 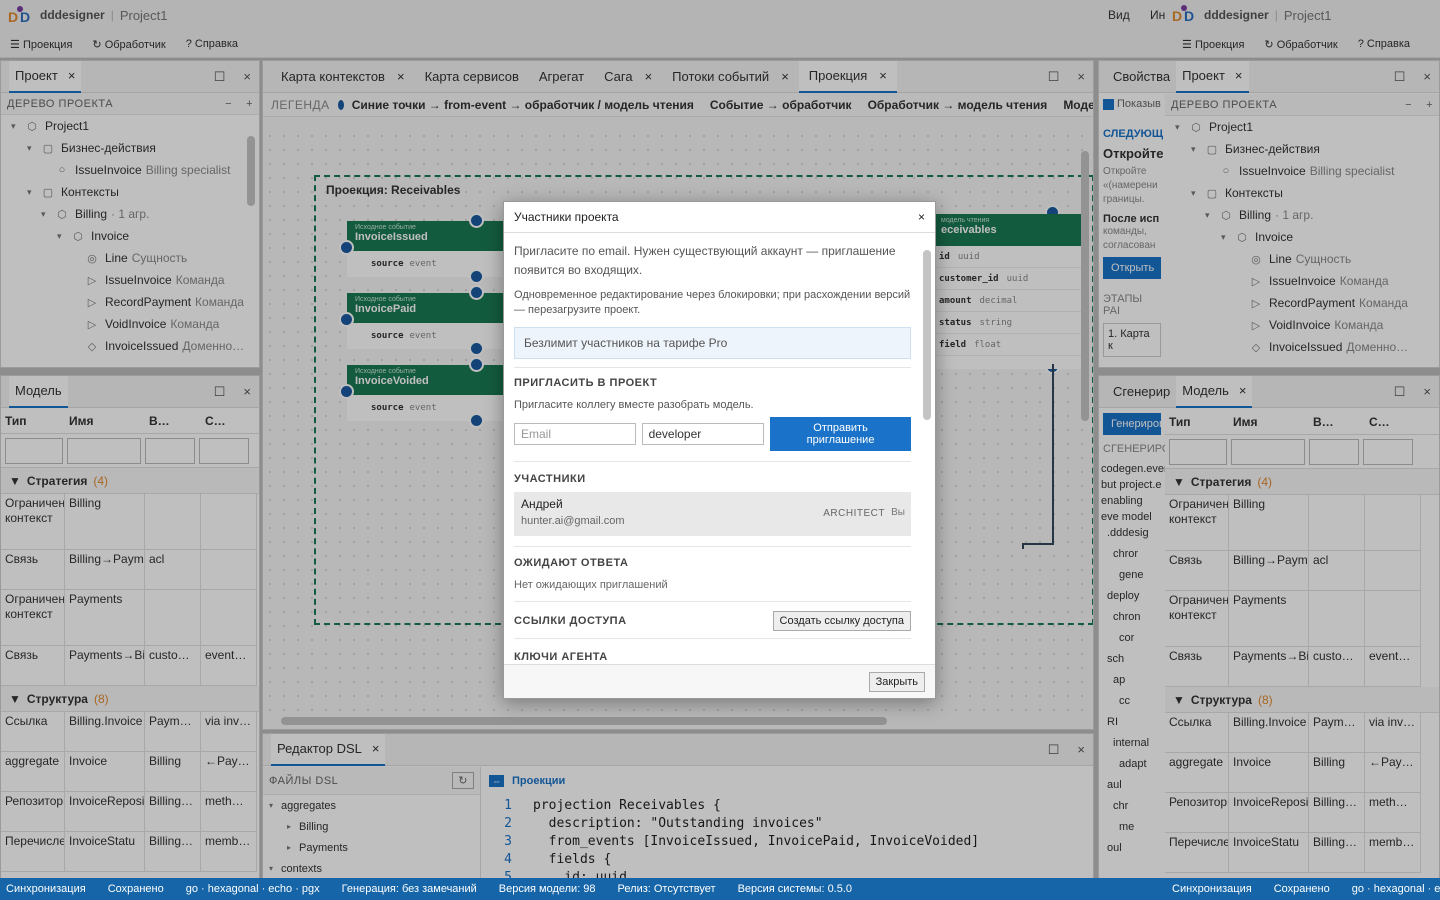 What do you see at coordinates (927, 335) in the screenshot?
I see `modal-scrollbar` at bounding box center [927, 335].